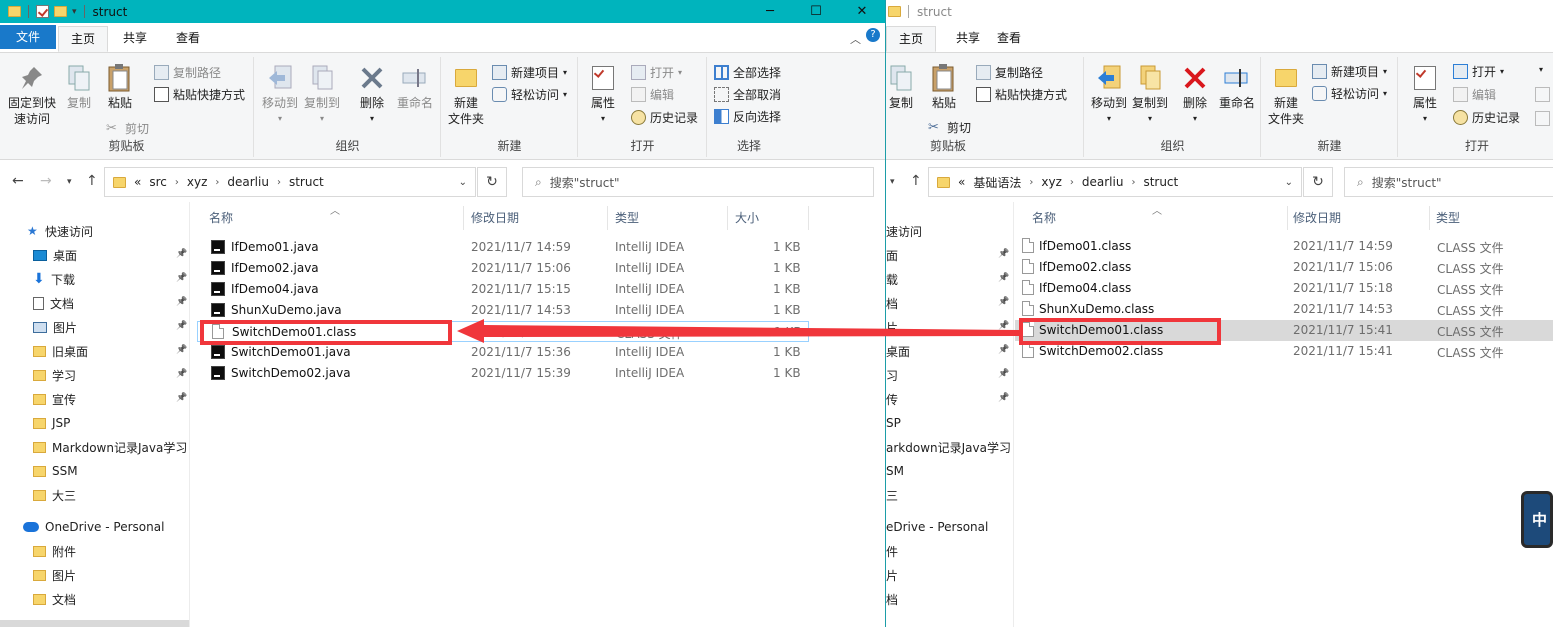 The width and height of the screenshot is (1553, 627). Describe the element at coordinates (94, 399) in the screenshot. I see `nav-item: 宣传` at that location.